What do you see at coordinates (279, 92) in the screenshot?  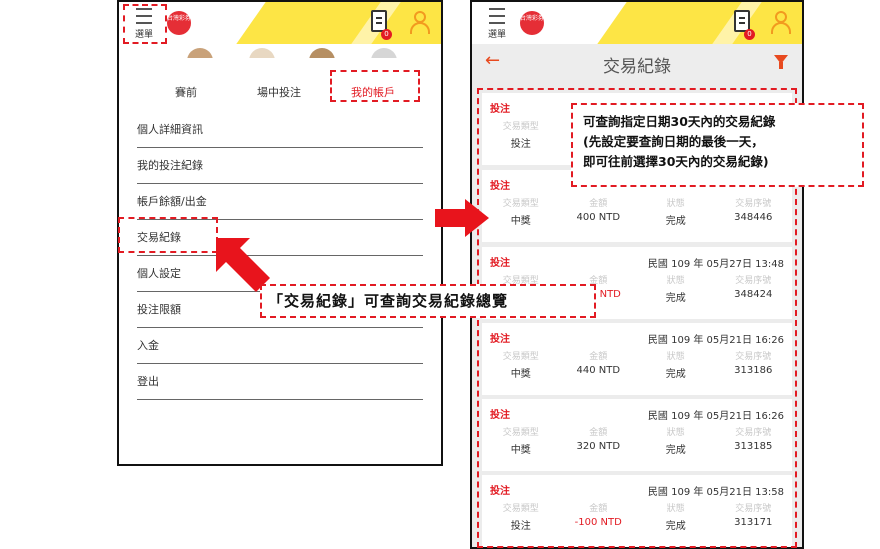 I see `tab-live-betting: 場中投注` at bounding box center [279, 92].